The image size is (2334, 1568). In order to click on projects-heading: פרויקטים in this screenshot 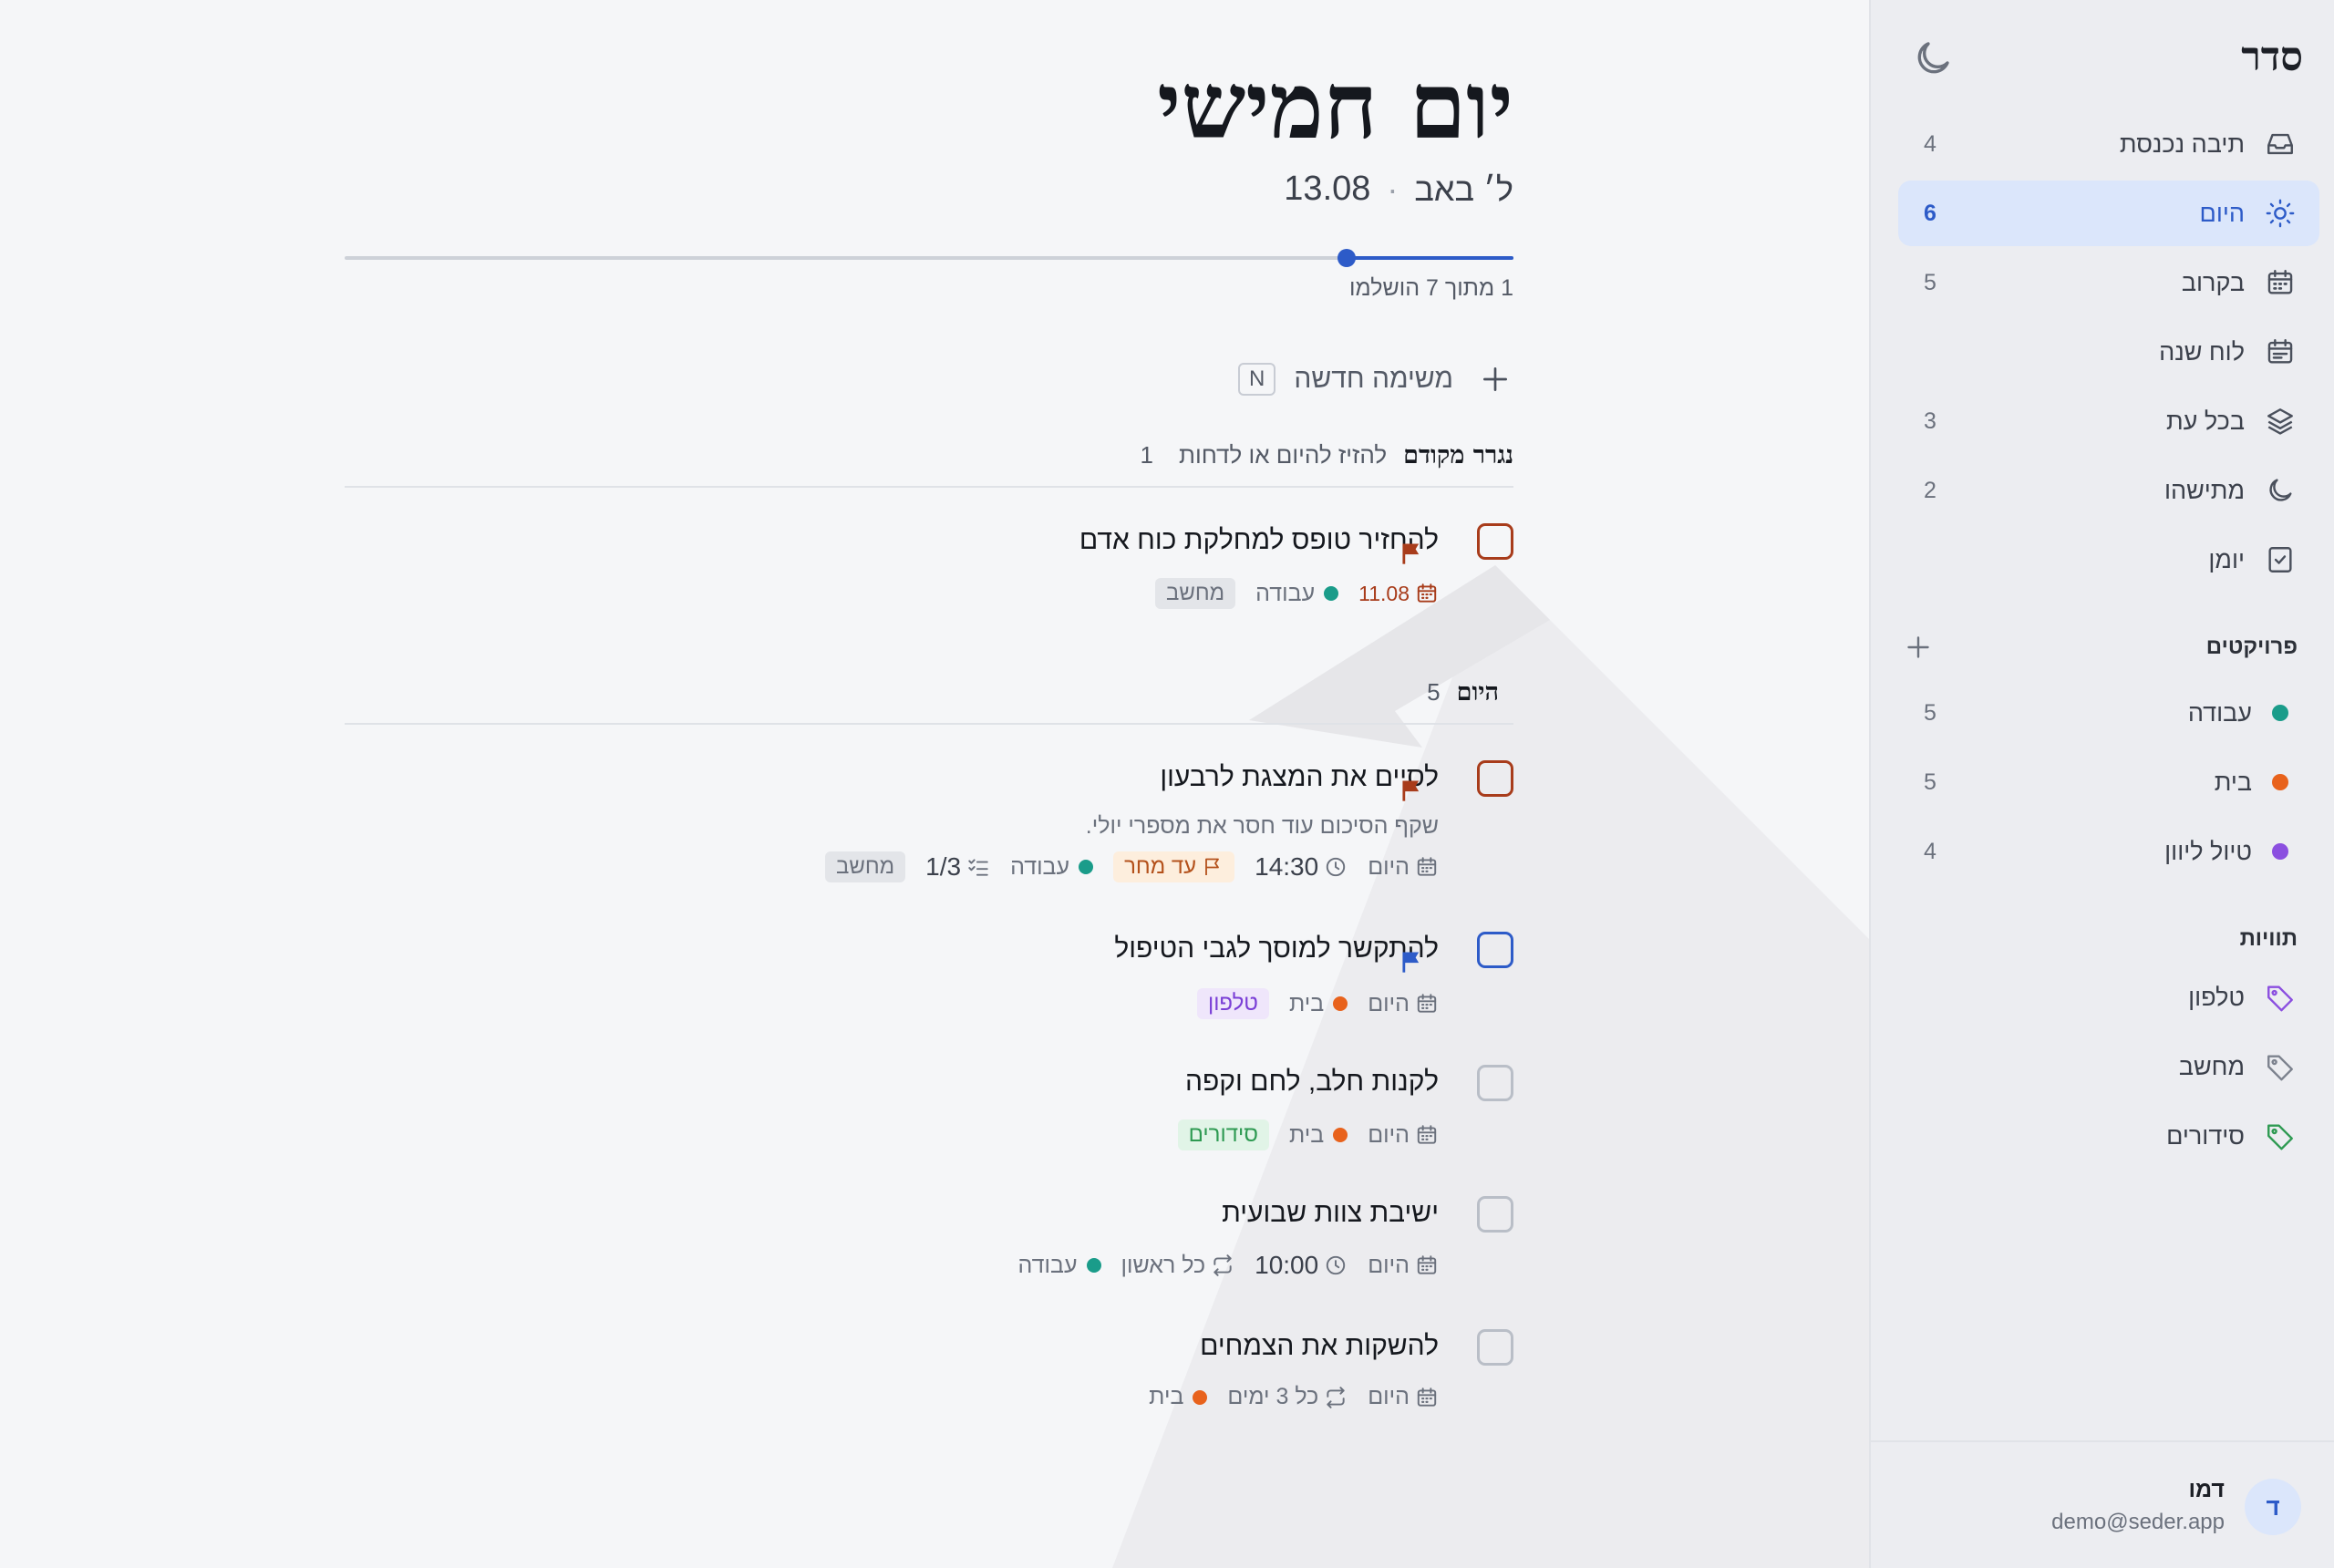, I will do `click(2251, 646)`.